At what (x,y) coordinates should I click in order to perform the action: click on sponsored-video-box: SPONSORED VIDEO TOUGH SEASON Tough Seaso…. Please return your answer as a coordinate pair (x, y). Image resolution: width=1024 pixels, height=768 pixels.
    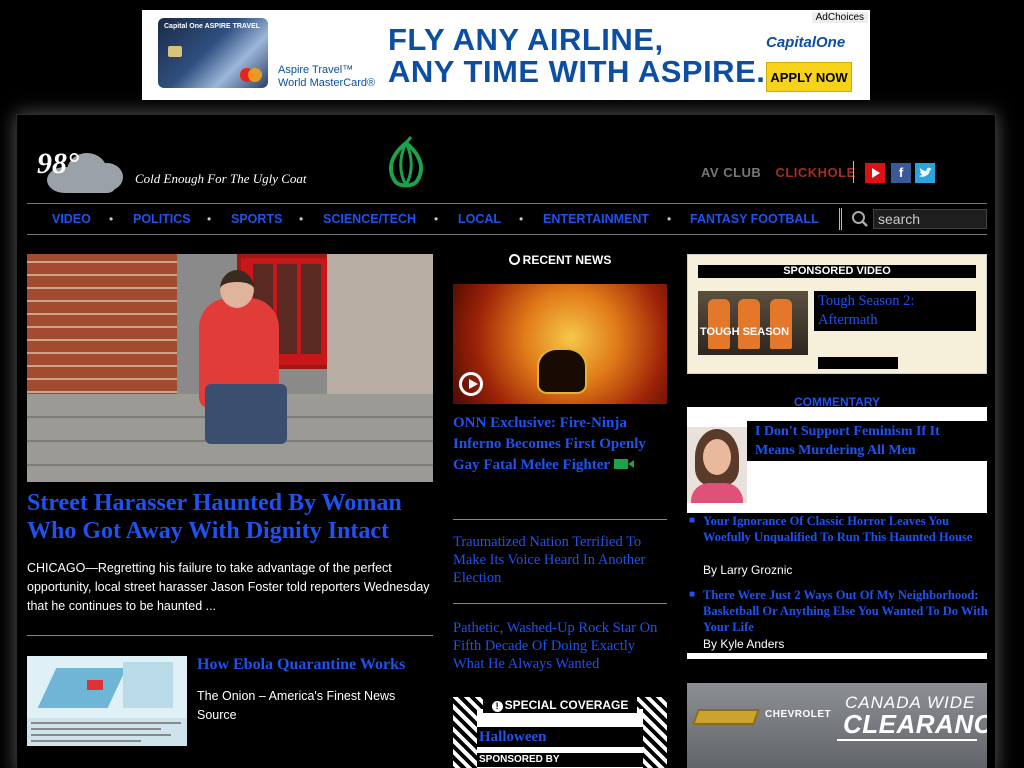
    Looking at the image, I should click on (837, 314).